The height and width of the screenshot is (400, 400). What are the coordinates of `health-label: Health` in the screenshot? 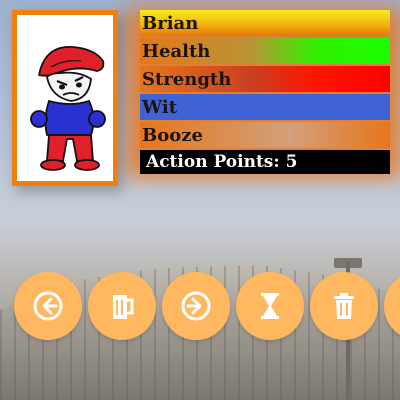 It's located at (176, 51).